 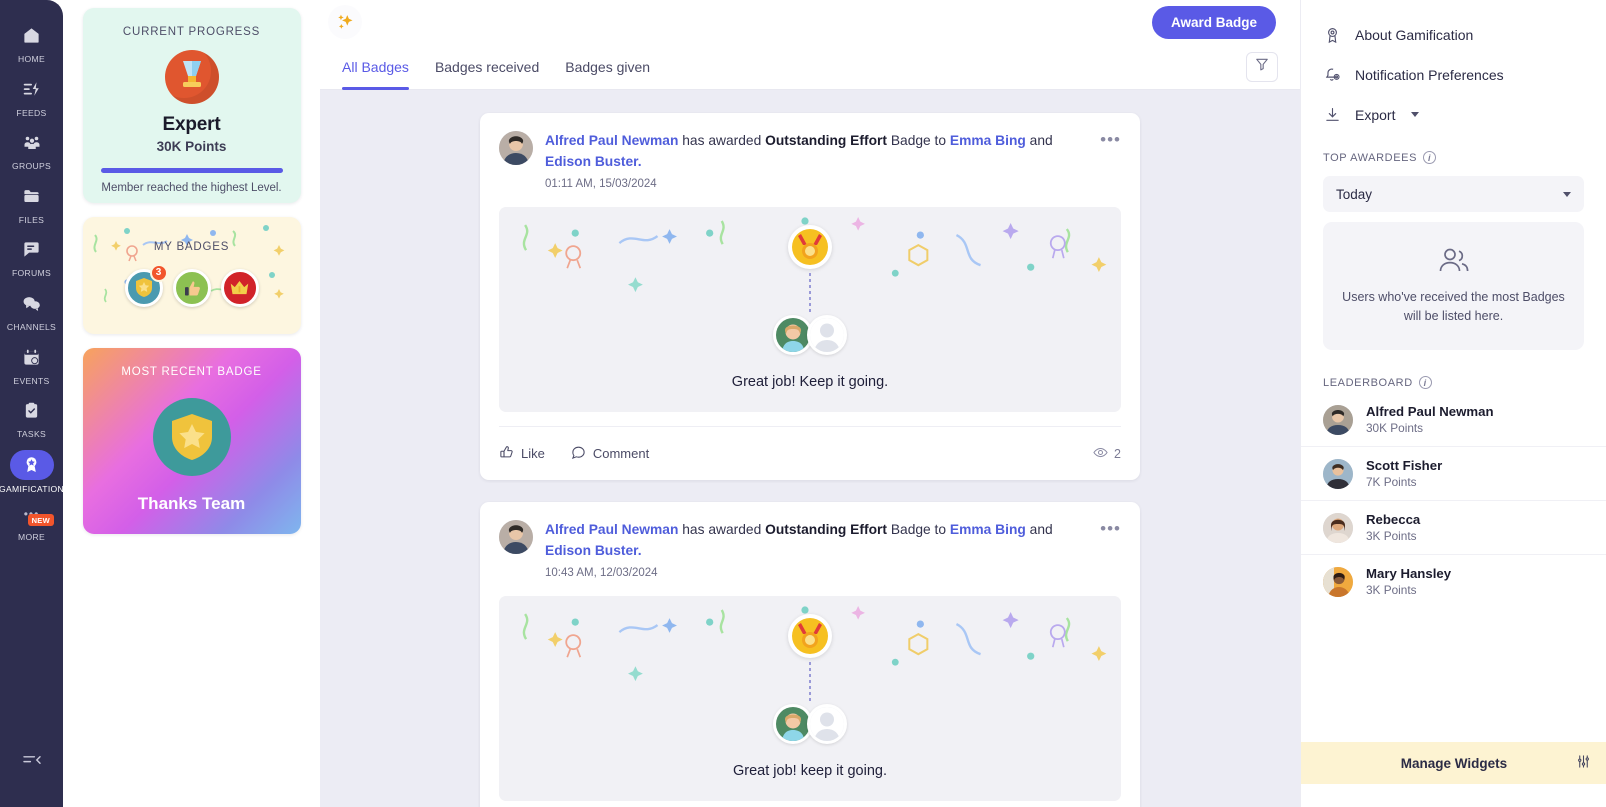 I want to click on leaderboard-points: 7K Points, so click(x=1391, y=482).